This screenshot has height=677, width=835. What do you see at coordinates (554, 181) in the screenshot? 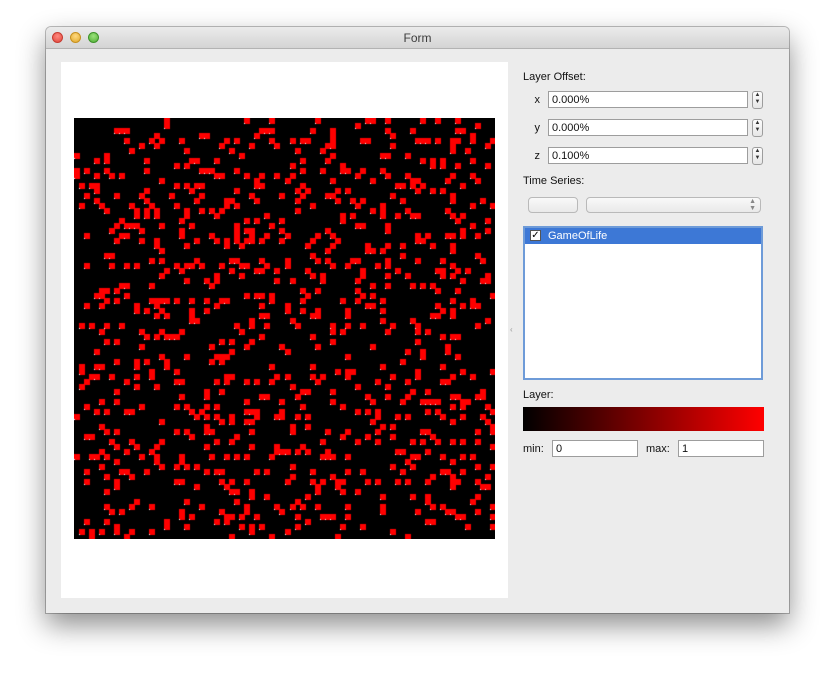
I see `time-series-label: Time Series:` at bounding box center [554, 181].